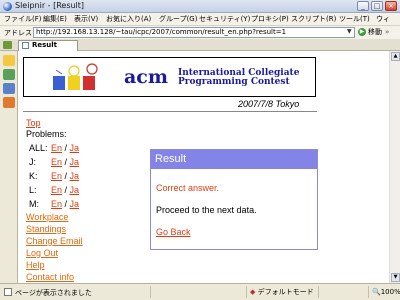 The height and width of the screenshot is (300, 400). Describe the element at coordinates (33, 176) in the screenshot. I see `problem-label-k: K:` at that location.